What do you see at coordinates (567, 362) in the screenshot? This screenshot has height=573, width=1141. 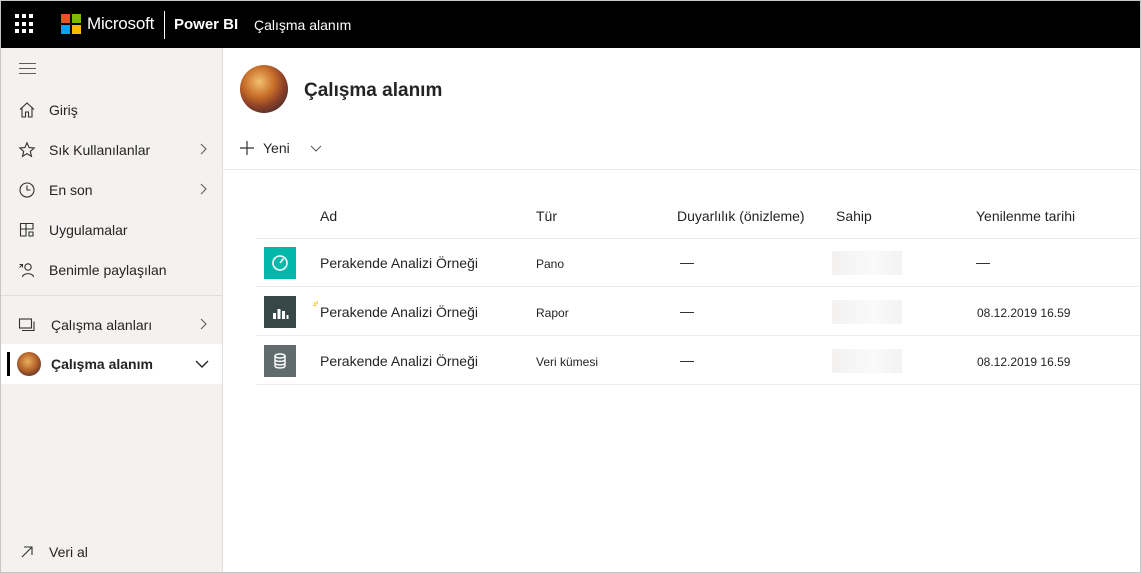 I see `item-type: Veri kümesi` at bounding box center [567, 362].